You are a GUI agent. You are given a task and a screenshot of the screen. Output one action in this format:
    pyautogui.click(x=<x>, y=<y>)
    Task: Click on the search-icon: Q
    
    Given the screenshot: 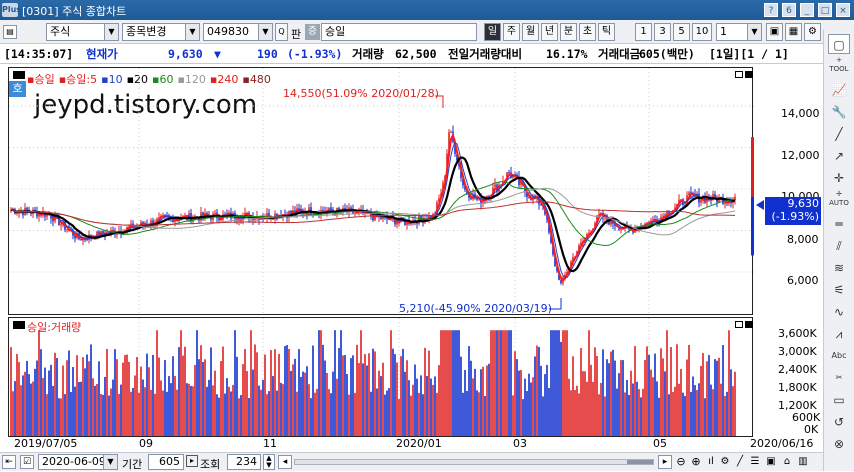 What is the action you would take?
    pyautogui.click(x=281, y=32)
    